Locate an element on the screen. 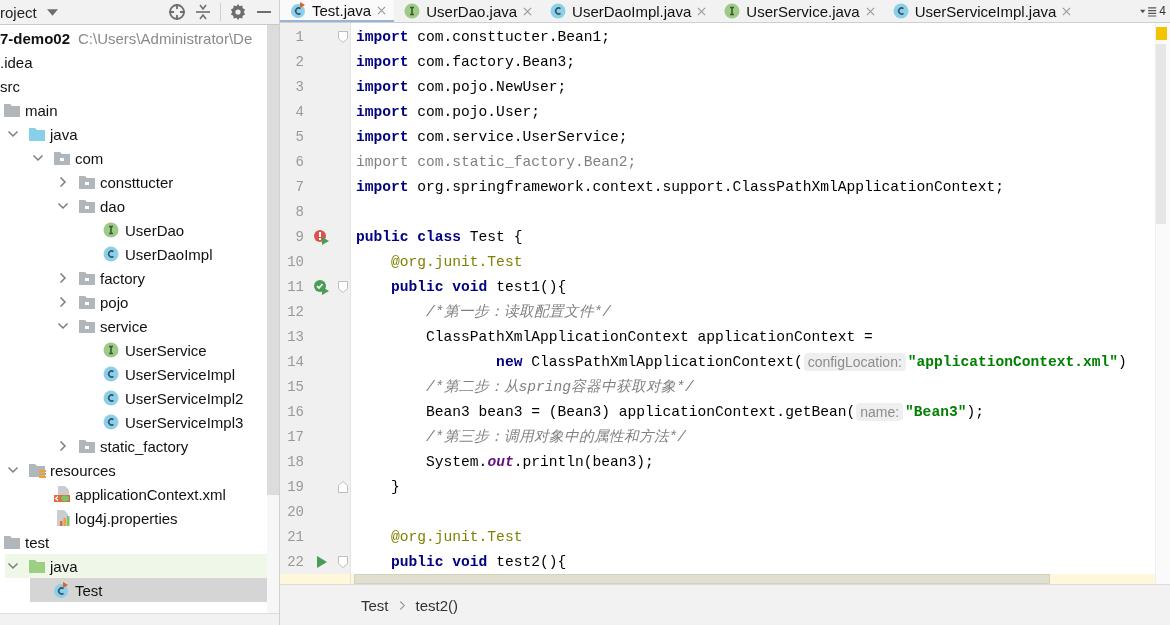 The width and height of the screenshot is (1170, 625). run-passed-icon is located at coordinates (321, 286).